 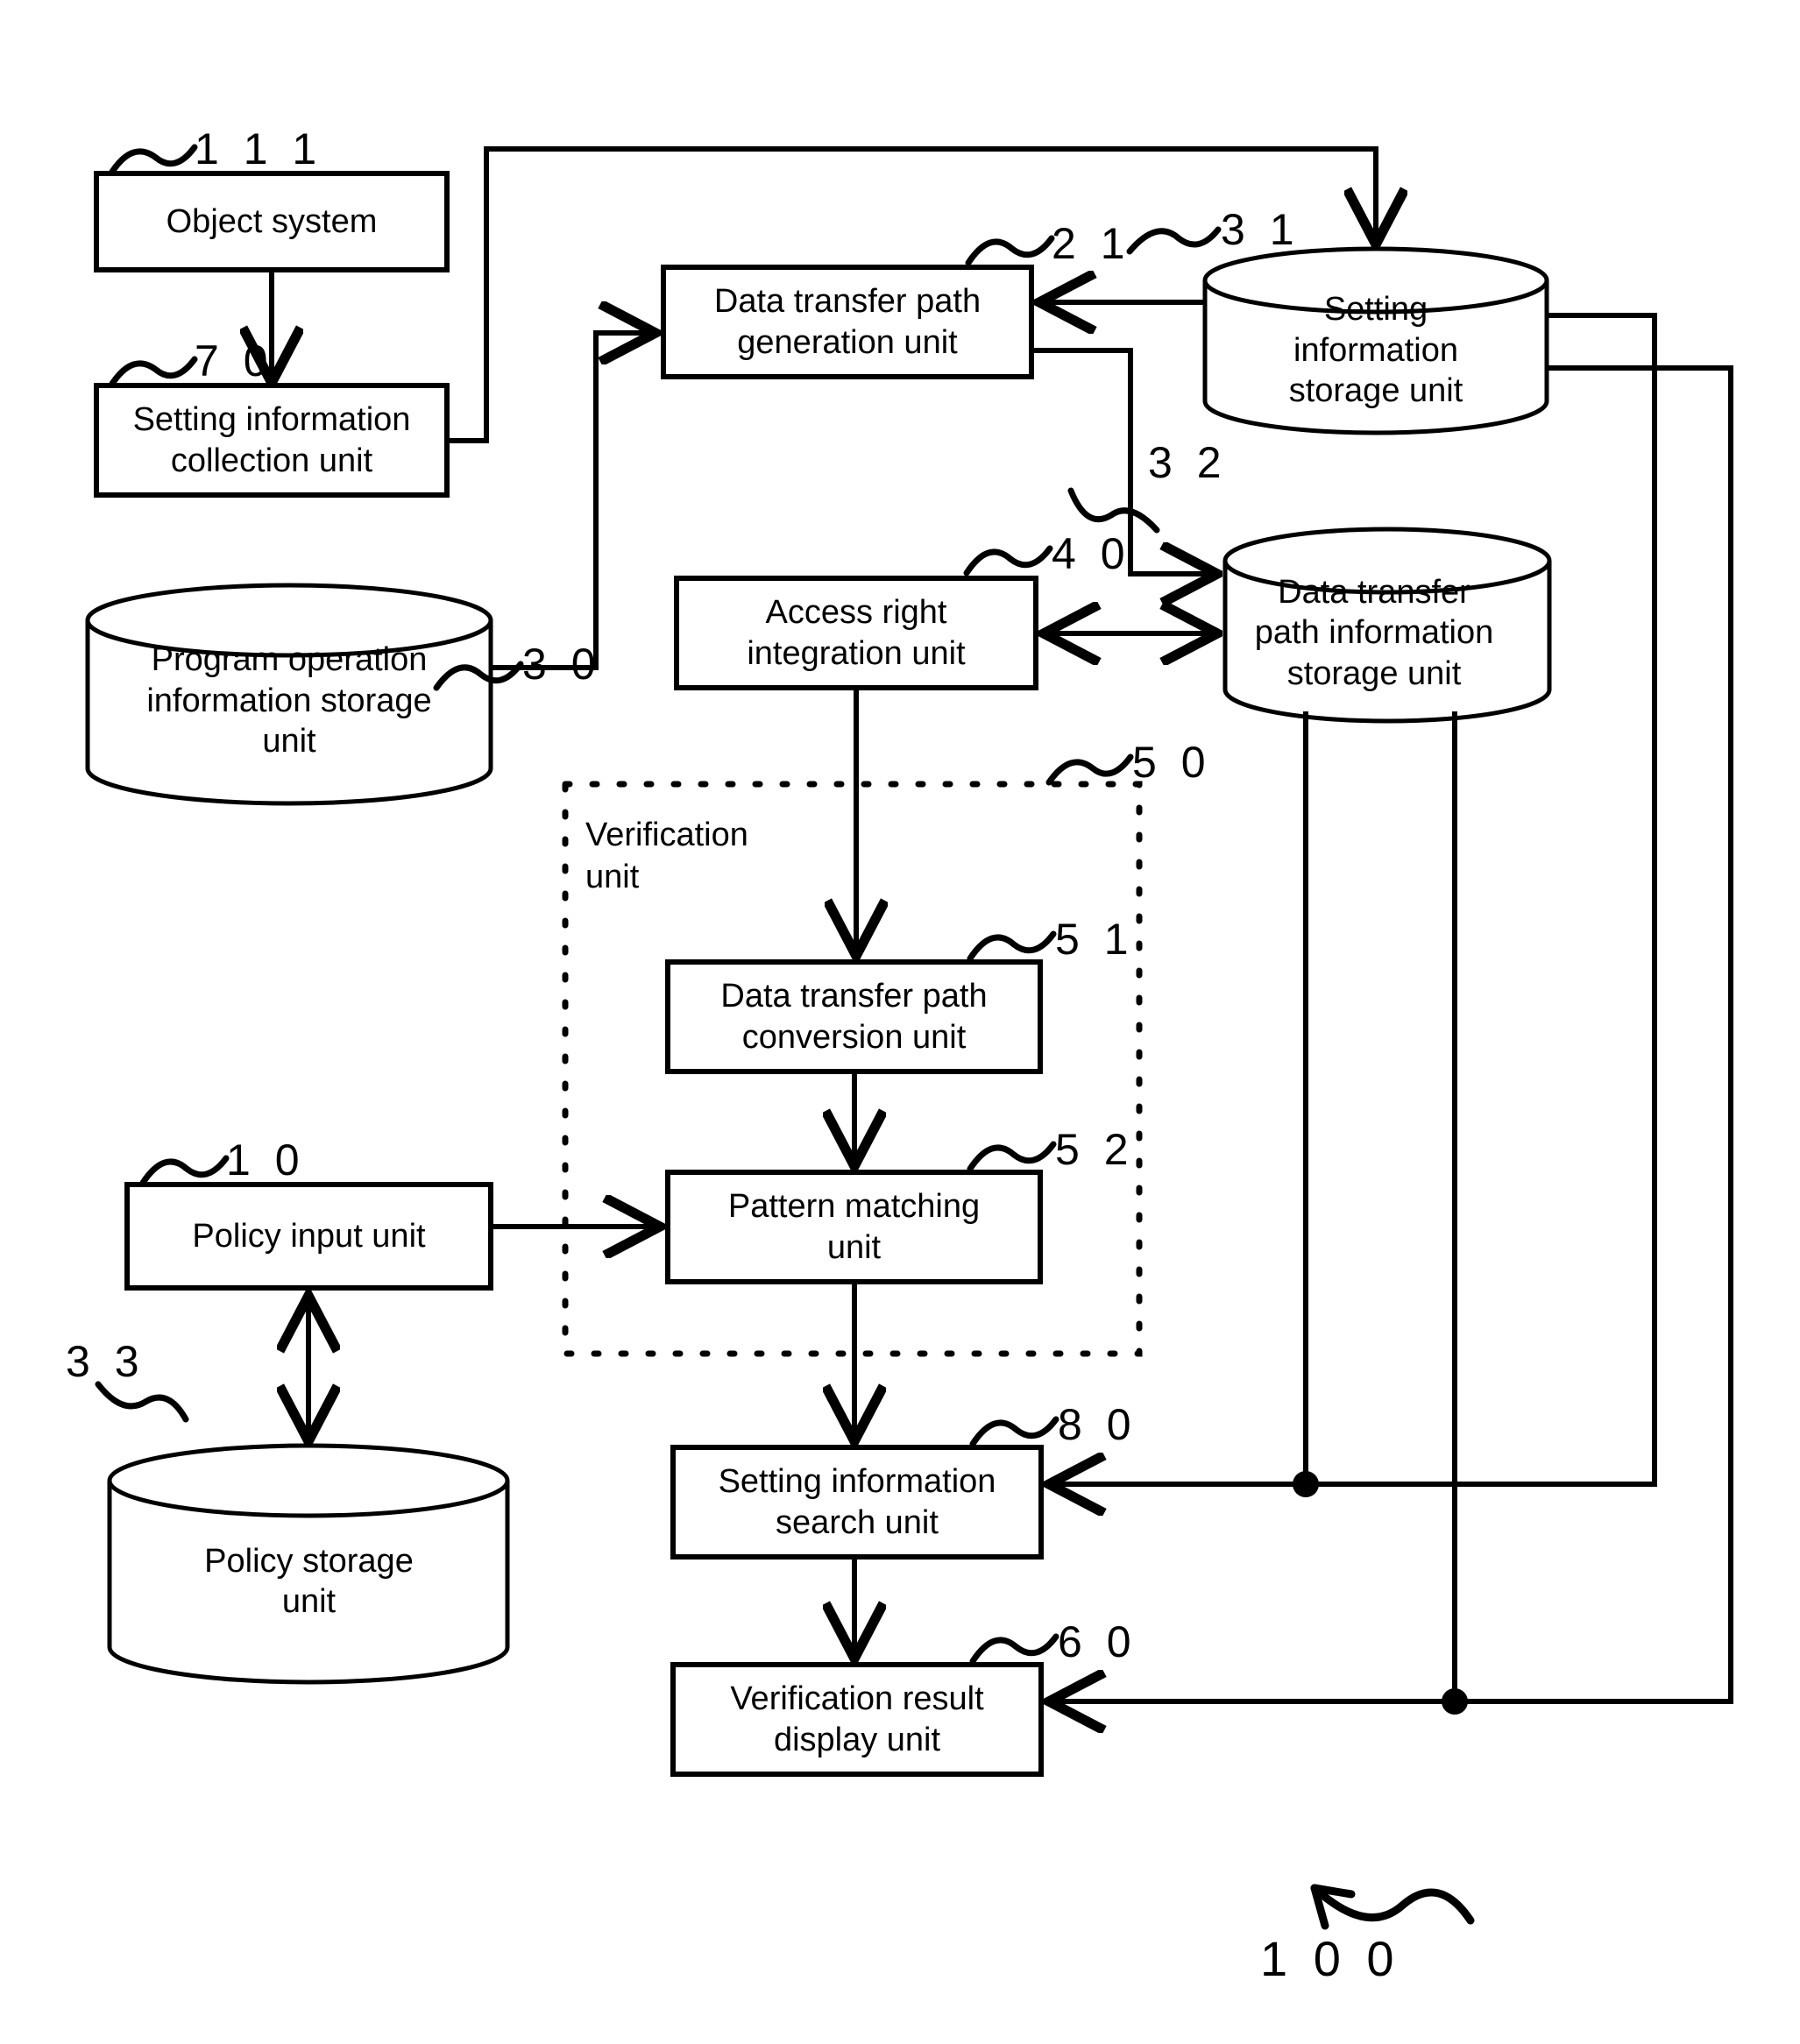 What do you see at coordinates (1306, 1484) in the screenshot?
I see `junction-dot-search-rail` at bounding box center [1306, 1484].